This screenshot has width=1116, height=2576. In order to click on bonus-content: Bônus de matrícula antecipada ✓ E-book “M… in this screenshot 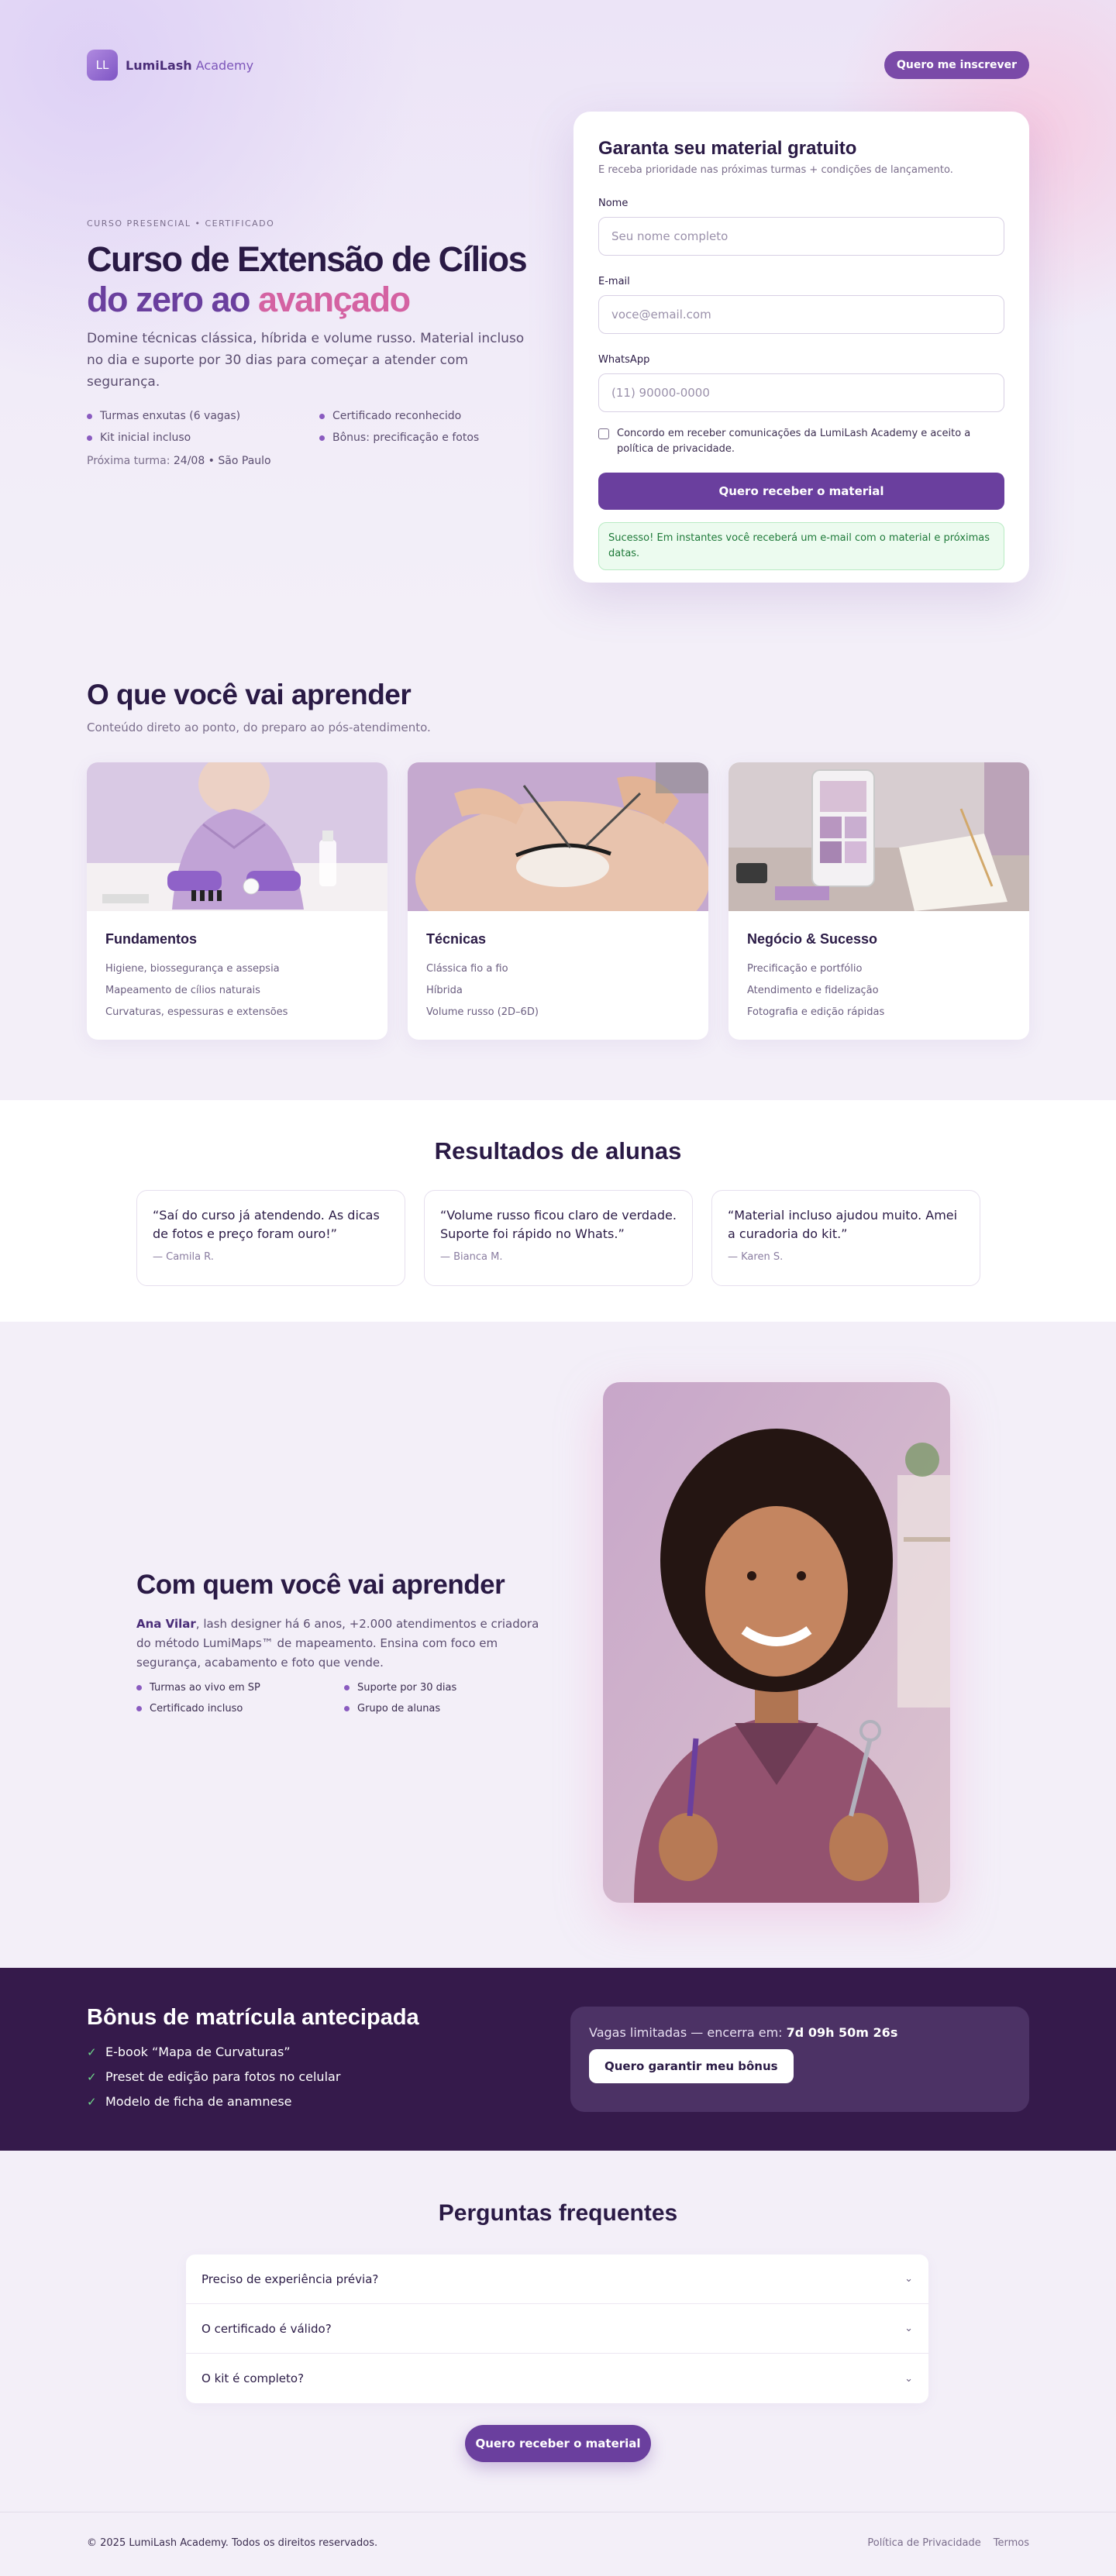, I will do `click(253, 2059)`.